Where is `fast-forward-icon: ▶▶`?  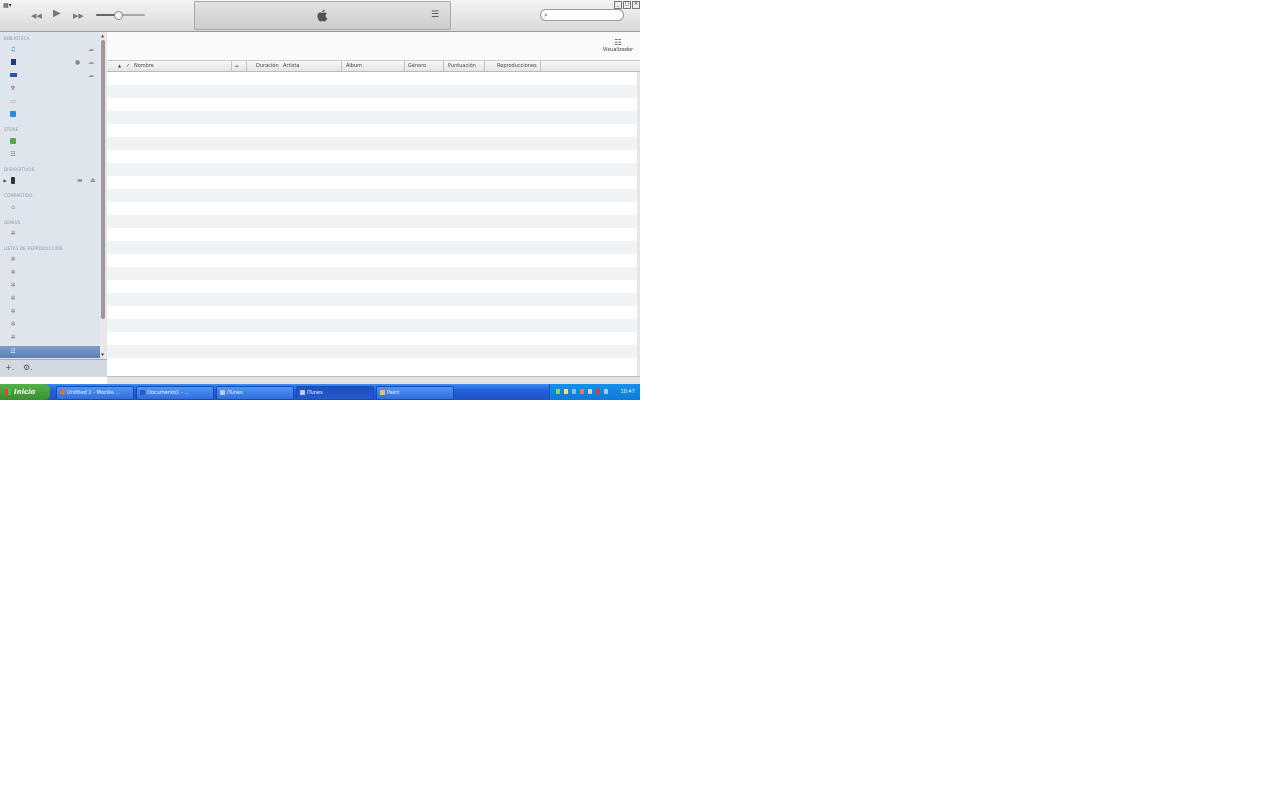 fast-forward-icon: ▶▶ is located at coordinates (78, 16).